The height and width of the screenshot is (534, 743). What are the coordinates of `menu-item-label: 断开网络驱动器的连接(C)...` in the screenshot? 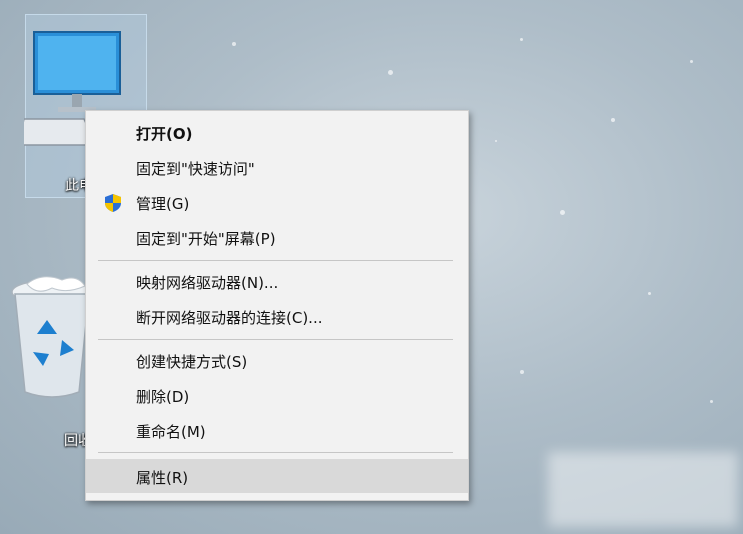 It's located at (229, 318).